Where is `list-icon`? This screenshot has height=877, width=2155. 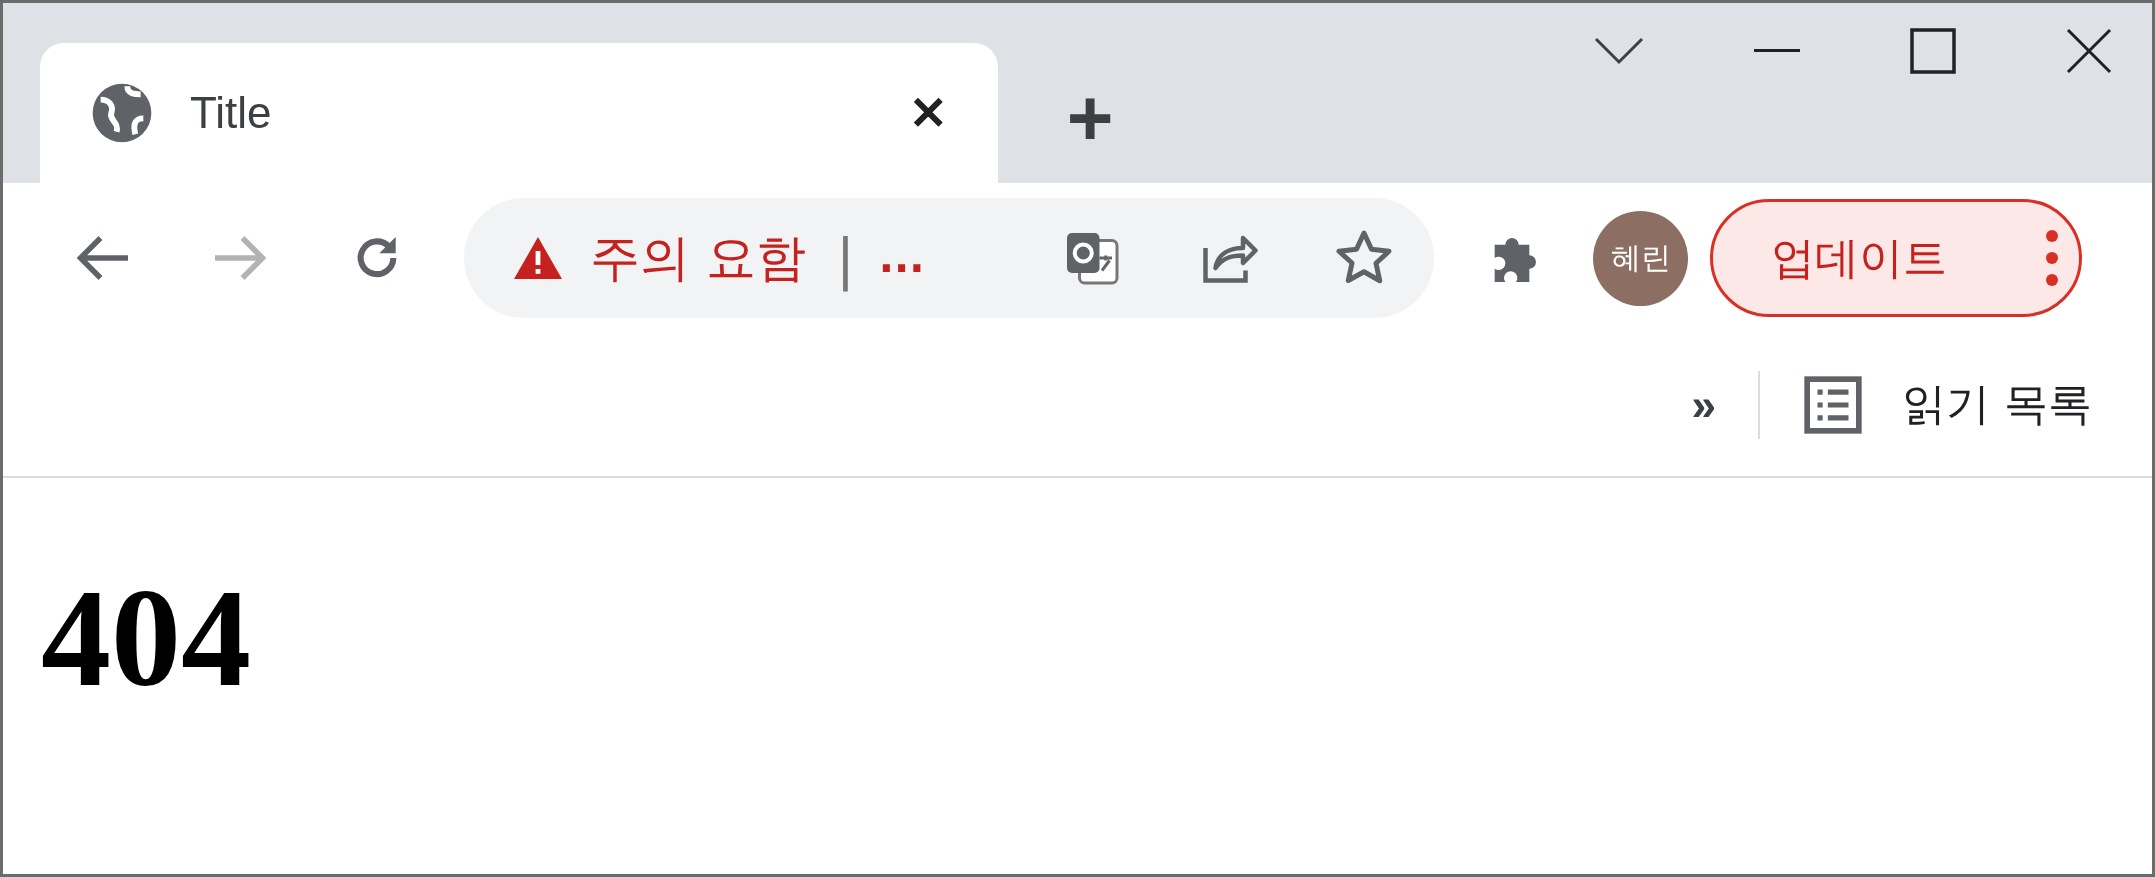 list-icon is located at coordinates (1833, 404).